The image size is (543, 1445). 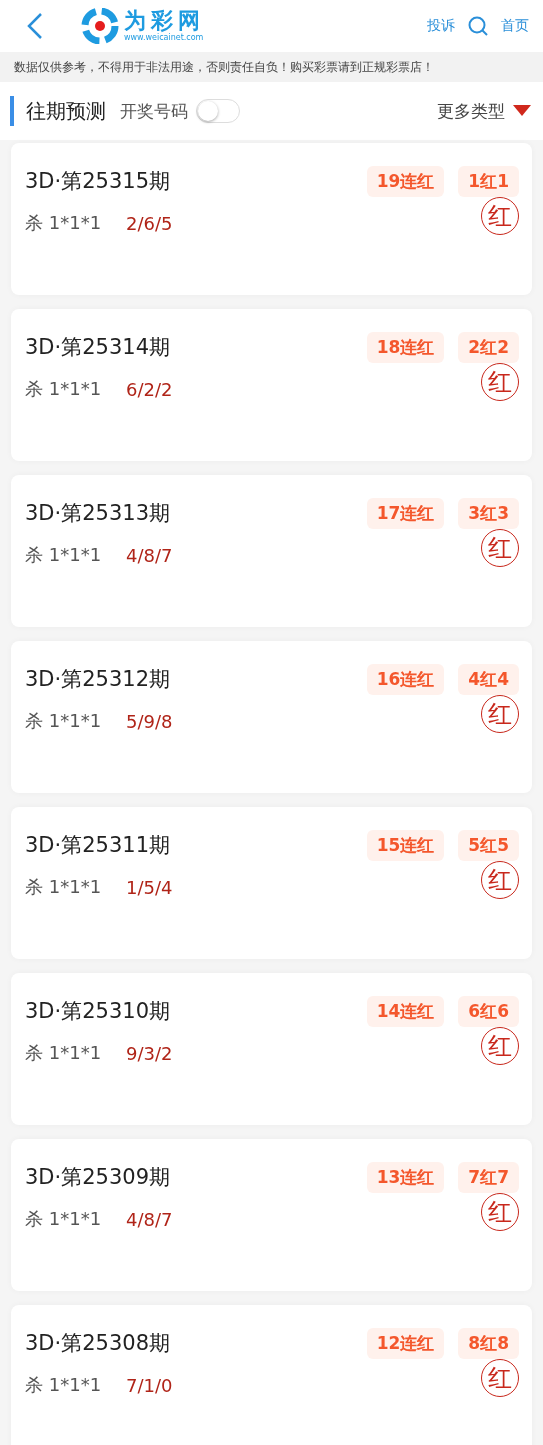 What do you see at coordinates (164, 21) in the screenshot?
I see `logo-name: 为彩网` at bounding box center [164, 21].